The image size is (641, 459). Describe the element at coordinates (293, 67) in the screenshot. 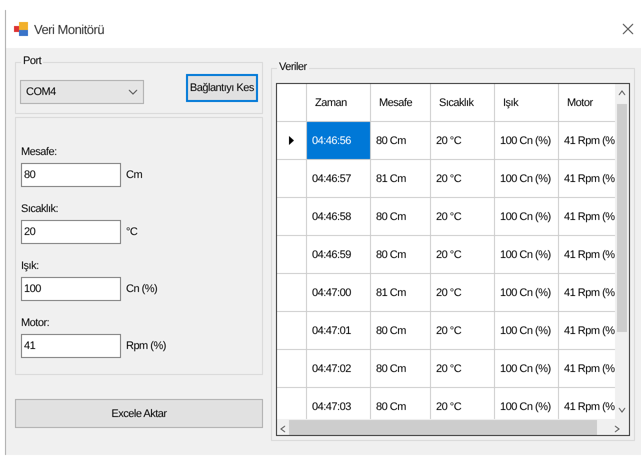

I see `group-title: Veriler` at that location.